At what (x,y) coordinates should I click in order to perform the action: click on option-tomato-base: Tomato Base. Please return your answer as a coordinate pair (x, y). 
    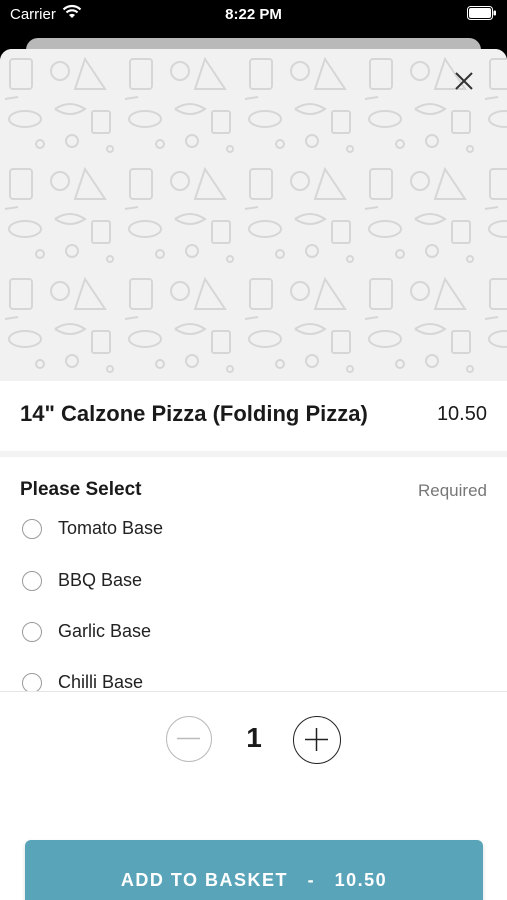
    Looking at the image, I should click on (250, 530).